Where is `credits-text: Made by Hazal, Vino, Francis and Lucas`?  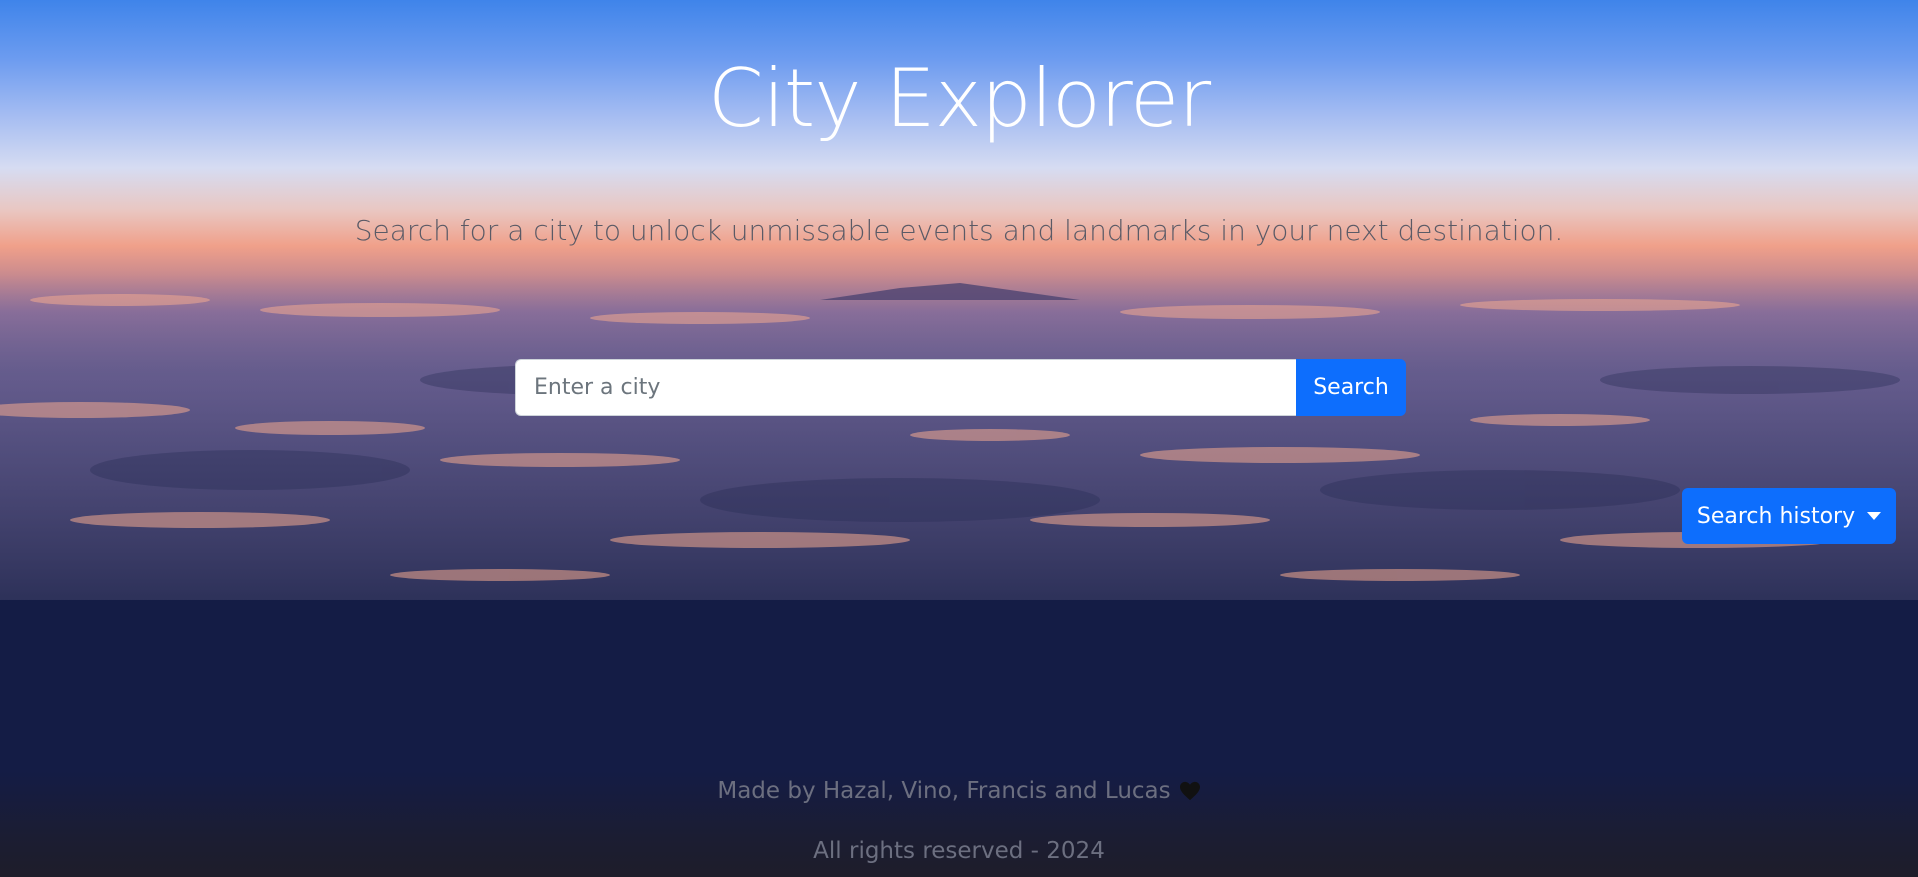
credits-text: Made by Hazal, Vino, Francis and Lucas is located at coordinates (944, 791).